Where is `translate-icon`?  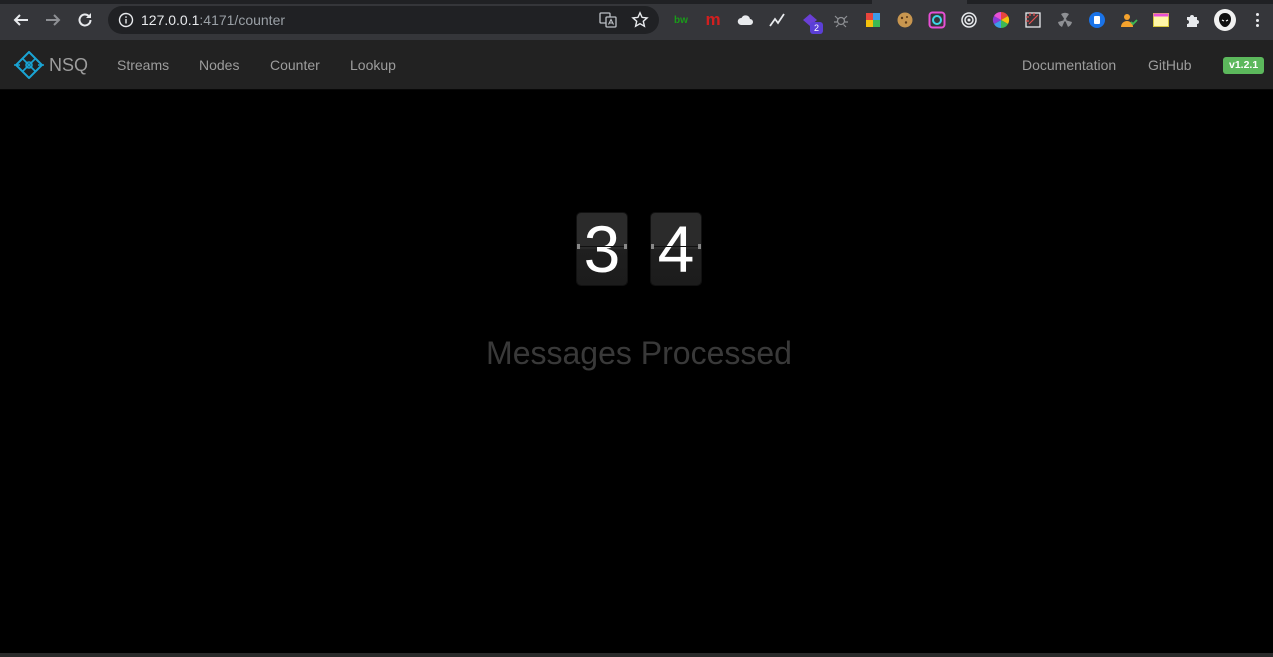
translate-icon is located at coordinates (608, 20).